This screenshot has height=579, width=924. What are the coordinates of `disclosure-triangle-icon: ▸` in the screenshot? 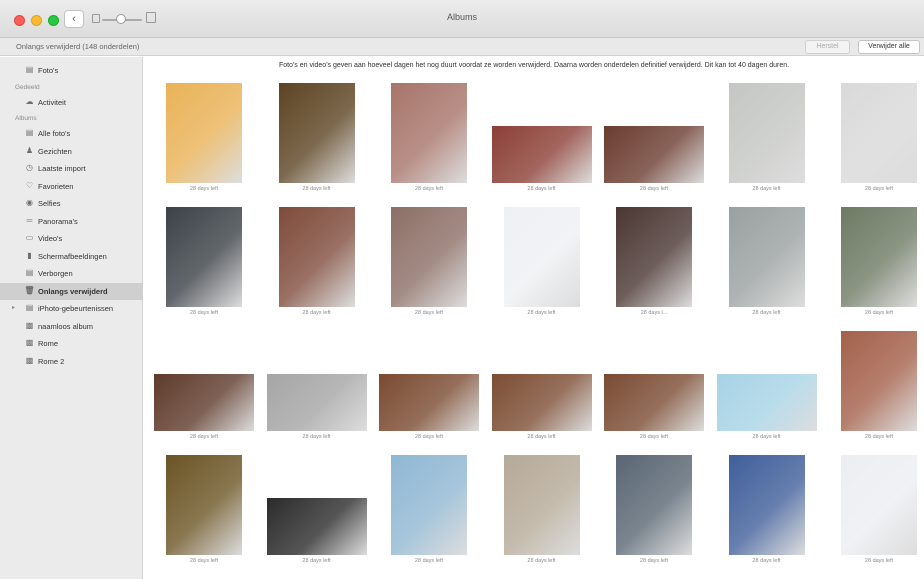 It's located at (13, 307).